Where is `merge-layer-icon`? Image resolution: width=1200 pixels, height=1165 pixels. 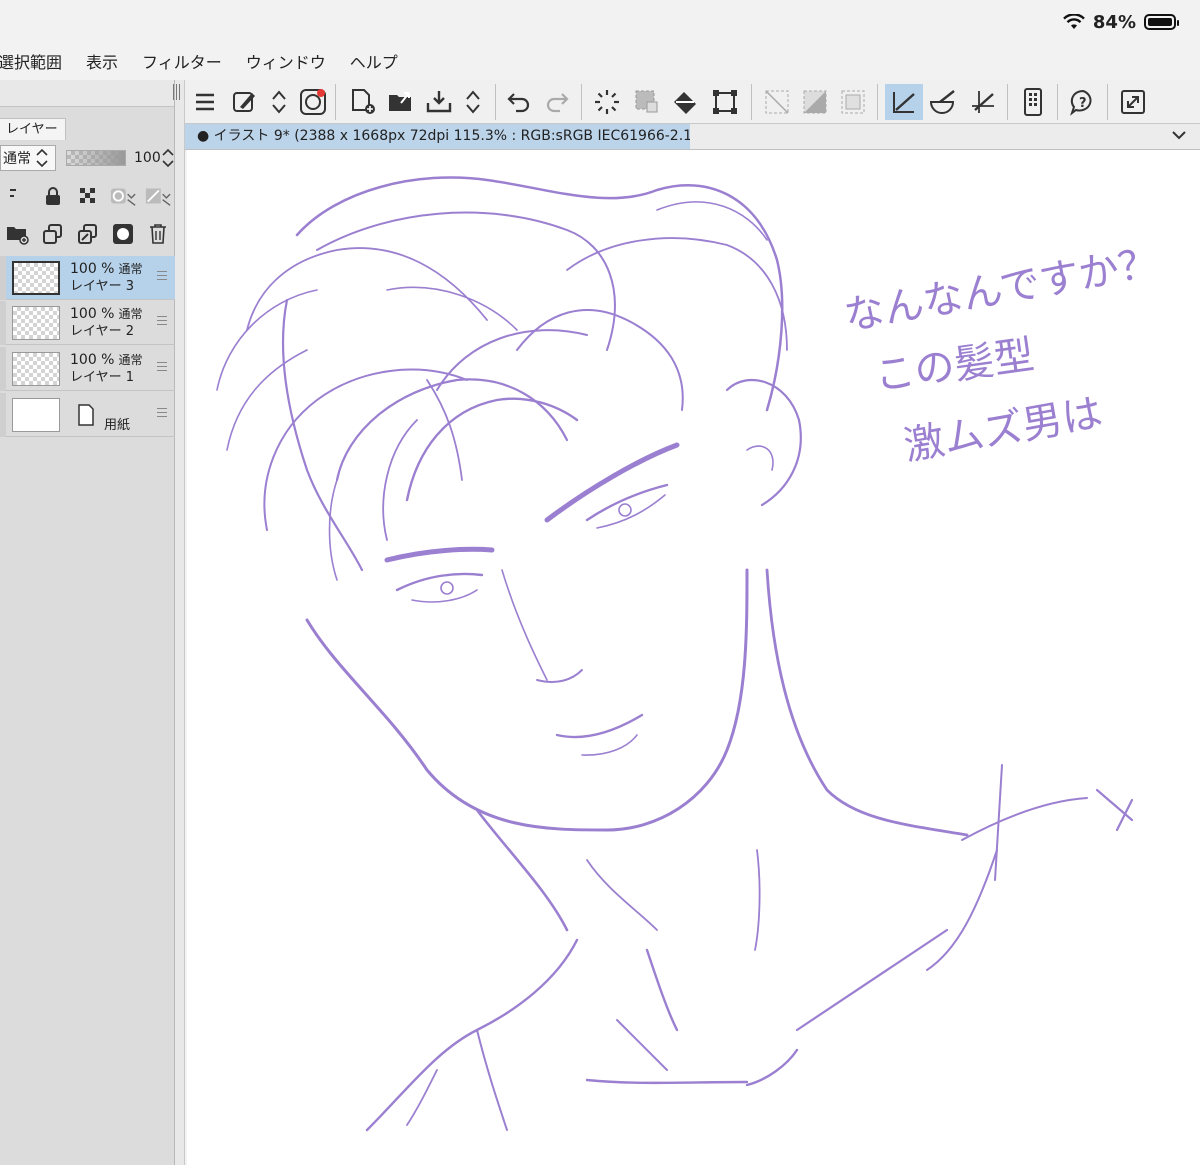 merge-layer-icon is located at coordinates (88, 234).